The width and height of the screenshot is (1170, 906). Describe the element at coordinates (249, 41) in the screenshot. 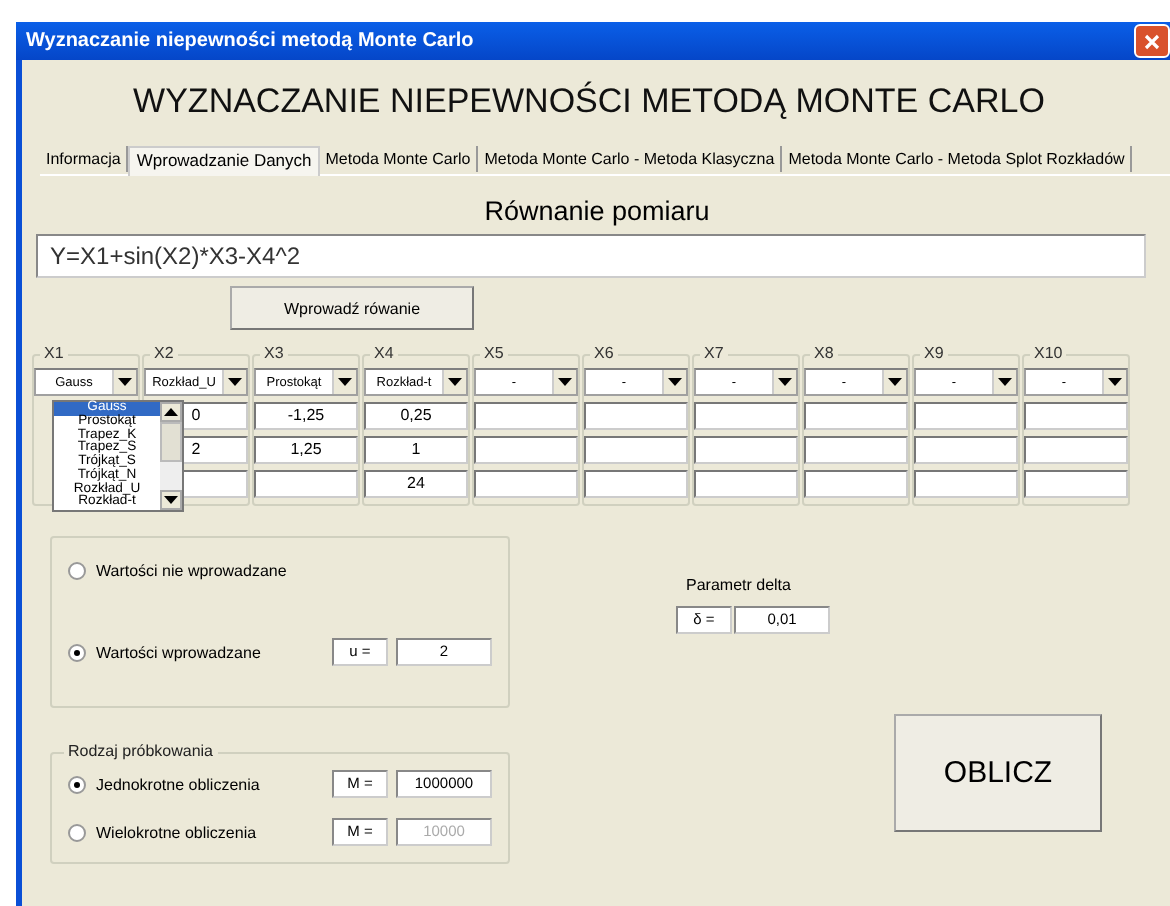

I see `window-title: Wyznaczanie niepewności metodą Monte Carlo` at that location.